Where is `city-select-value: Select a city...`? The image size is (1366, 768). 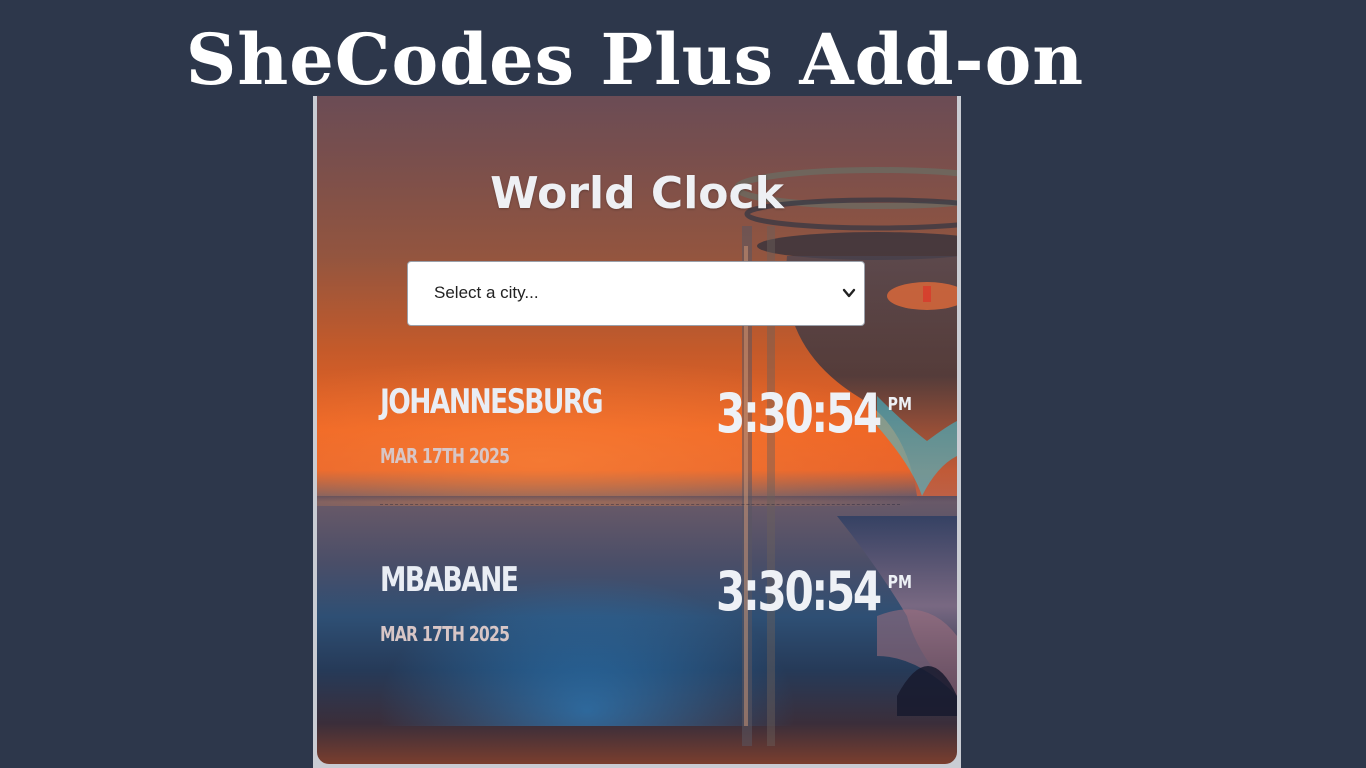
city-select-value: Select a city... is located at coordinates (486, 292).